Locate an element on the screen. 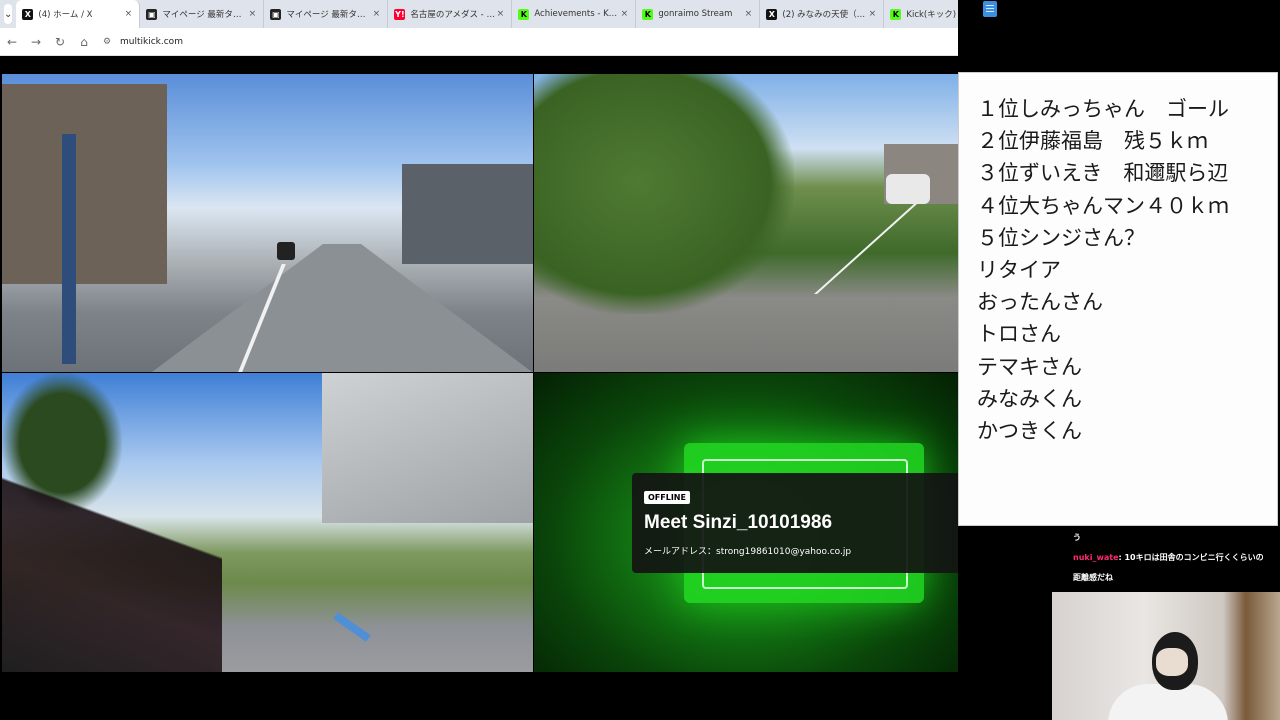  tab-4: K Achievements - Kick × is located at coordinates (574, 14).